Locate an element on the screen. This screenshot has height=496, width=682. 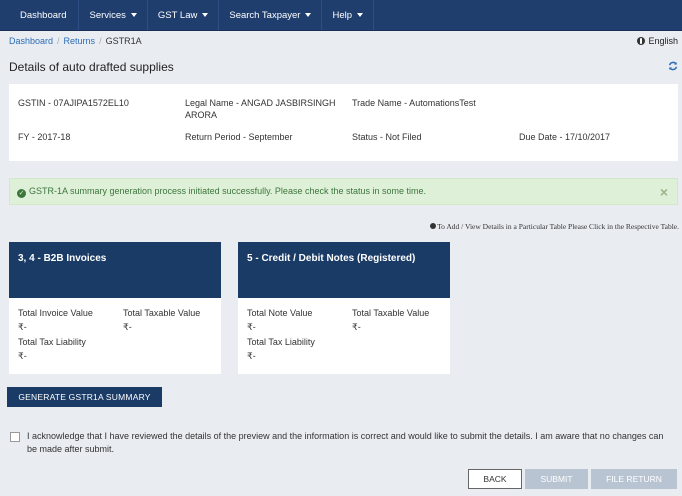
nav-search-taxpayer: Search Taxpayer is located at coordinates (271, 15).